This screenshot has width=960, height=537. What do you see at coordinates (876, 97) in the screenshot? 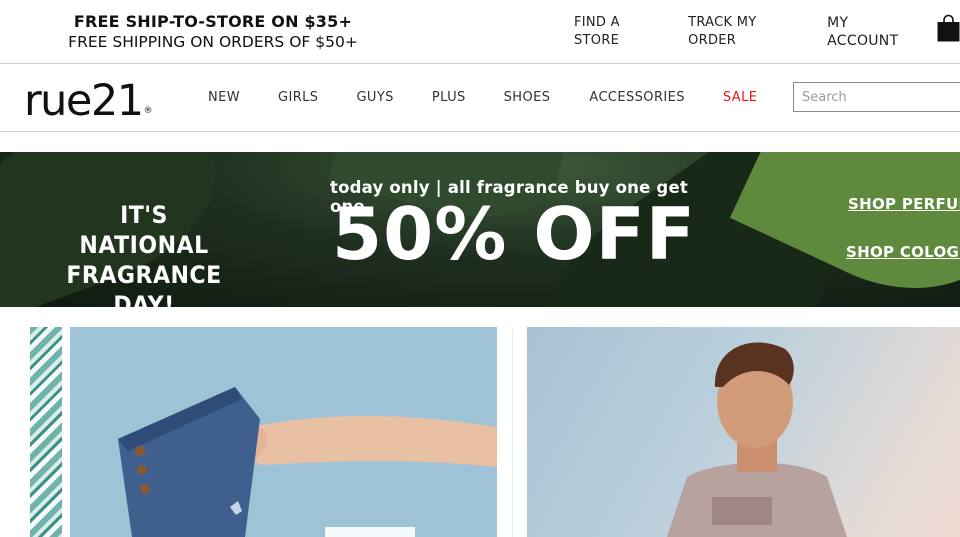
I see `search-input` at bounding box center [876, 97].